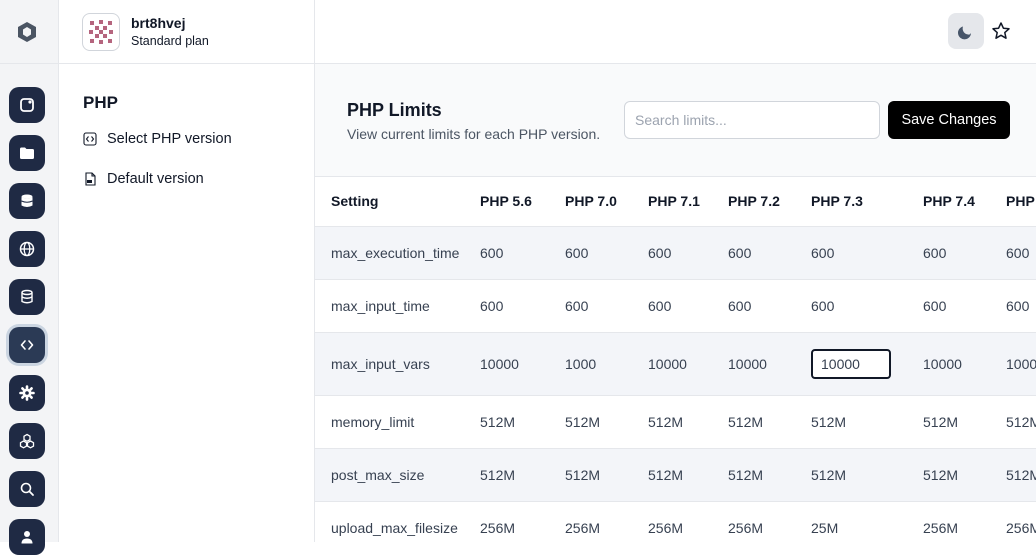 Image resolution: width=1036 pixels, height=555 pixels. I want to click on column-header: PHP 7.2, so click(769, 202).